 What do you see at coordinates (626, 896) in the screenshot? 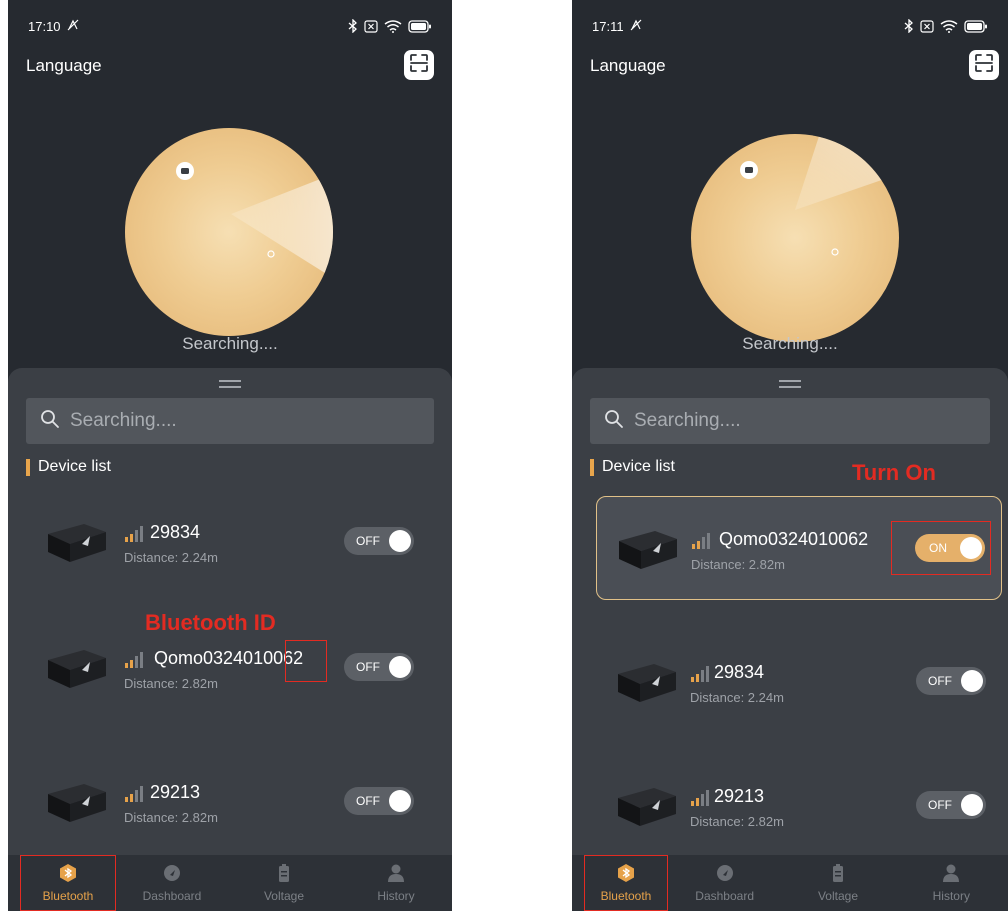
I see `tab-label: Bluetooth` at bounding box center [626, 896].